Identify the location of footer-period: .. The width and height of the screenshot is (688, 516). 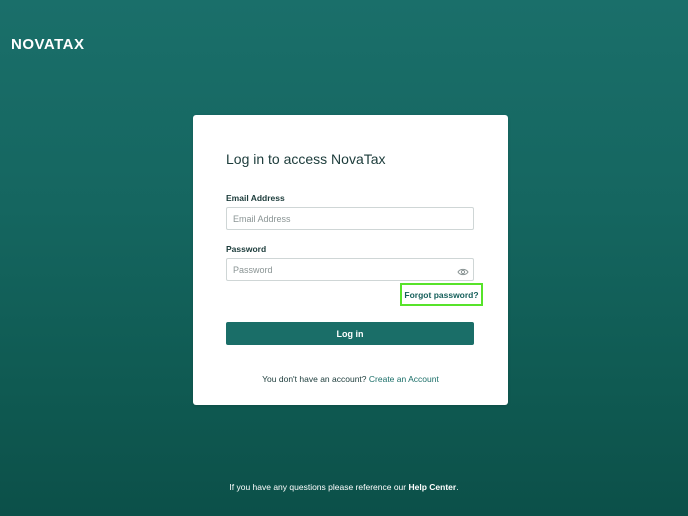
(457, 487).